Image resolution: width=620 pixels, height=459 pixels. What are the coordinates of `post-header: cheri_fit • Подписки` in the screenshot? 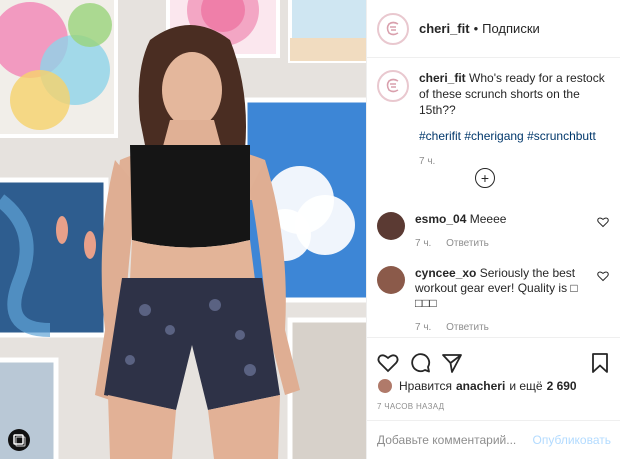 It's located at (493, 29).